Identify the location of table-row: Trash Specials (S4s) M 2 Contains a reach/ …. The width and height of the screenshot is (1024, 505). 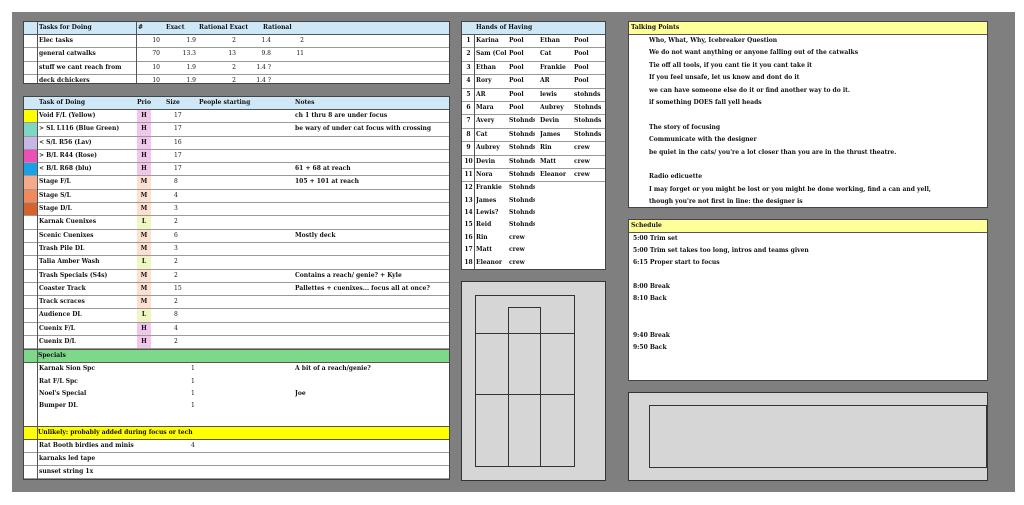
(236, 276).